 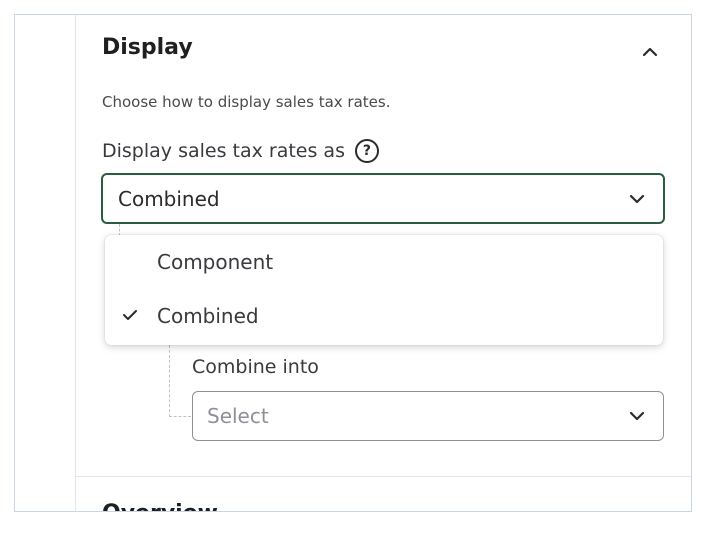 I want to click on check-icon, so click(x=130, y=315).